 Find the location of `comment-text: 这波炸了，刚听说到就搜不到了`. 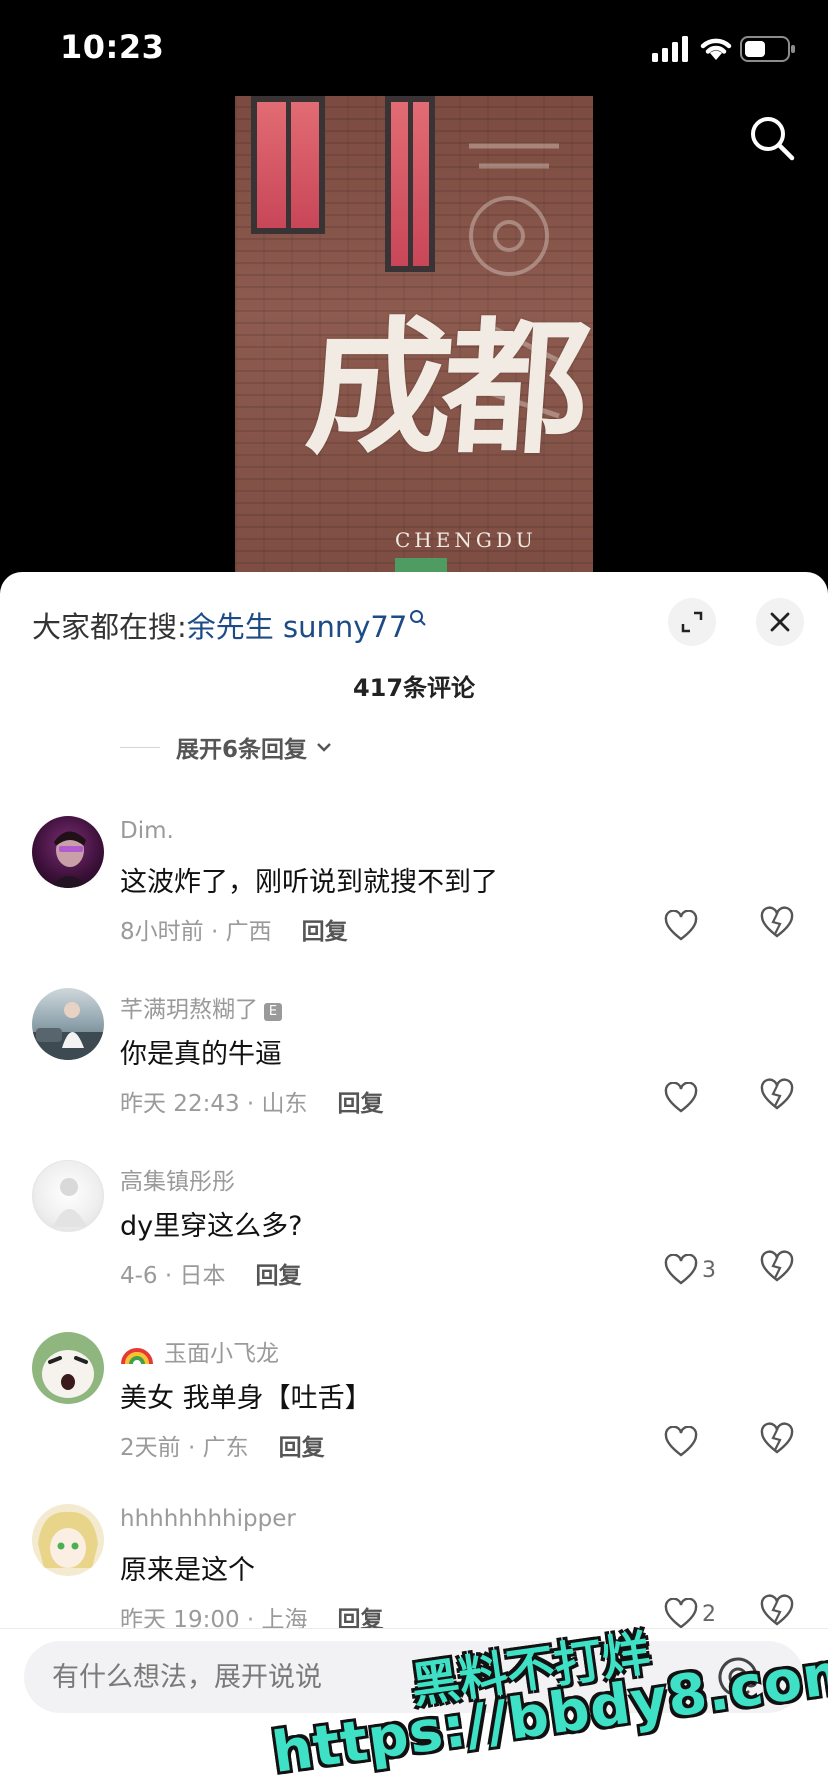

comment-text: 这波炸了，刚听说到就搜不到了 is located at coordinates (309, 882).